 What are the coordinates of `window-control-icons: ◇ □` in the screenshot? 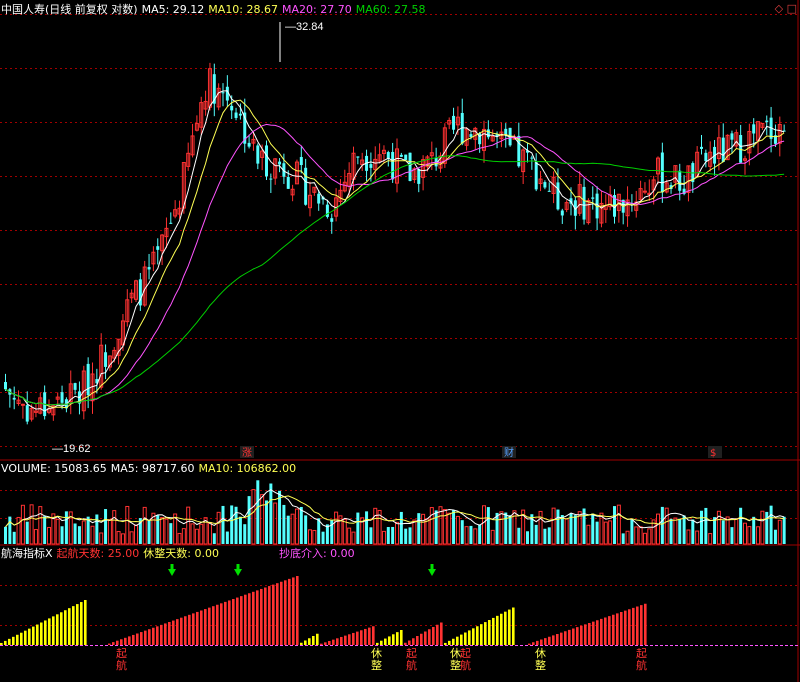 It's located at (786, 8).